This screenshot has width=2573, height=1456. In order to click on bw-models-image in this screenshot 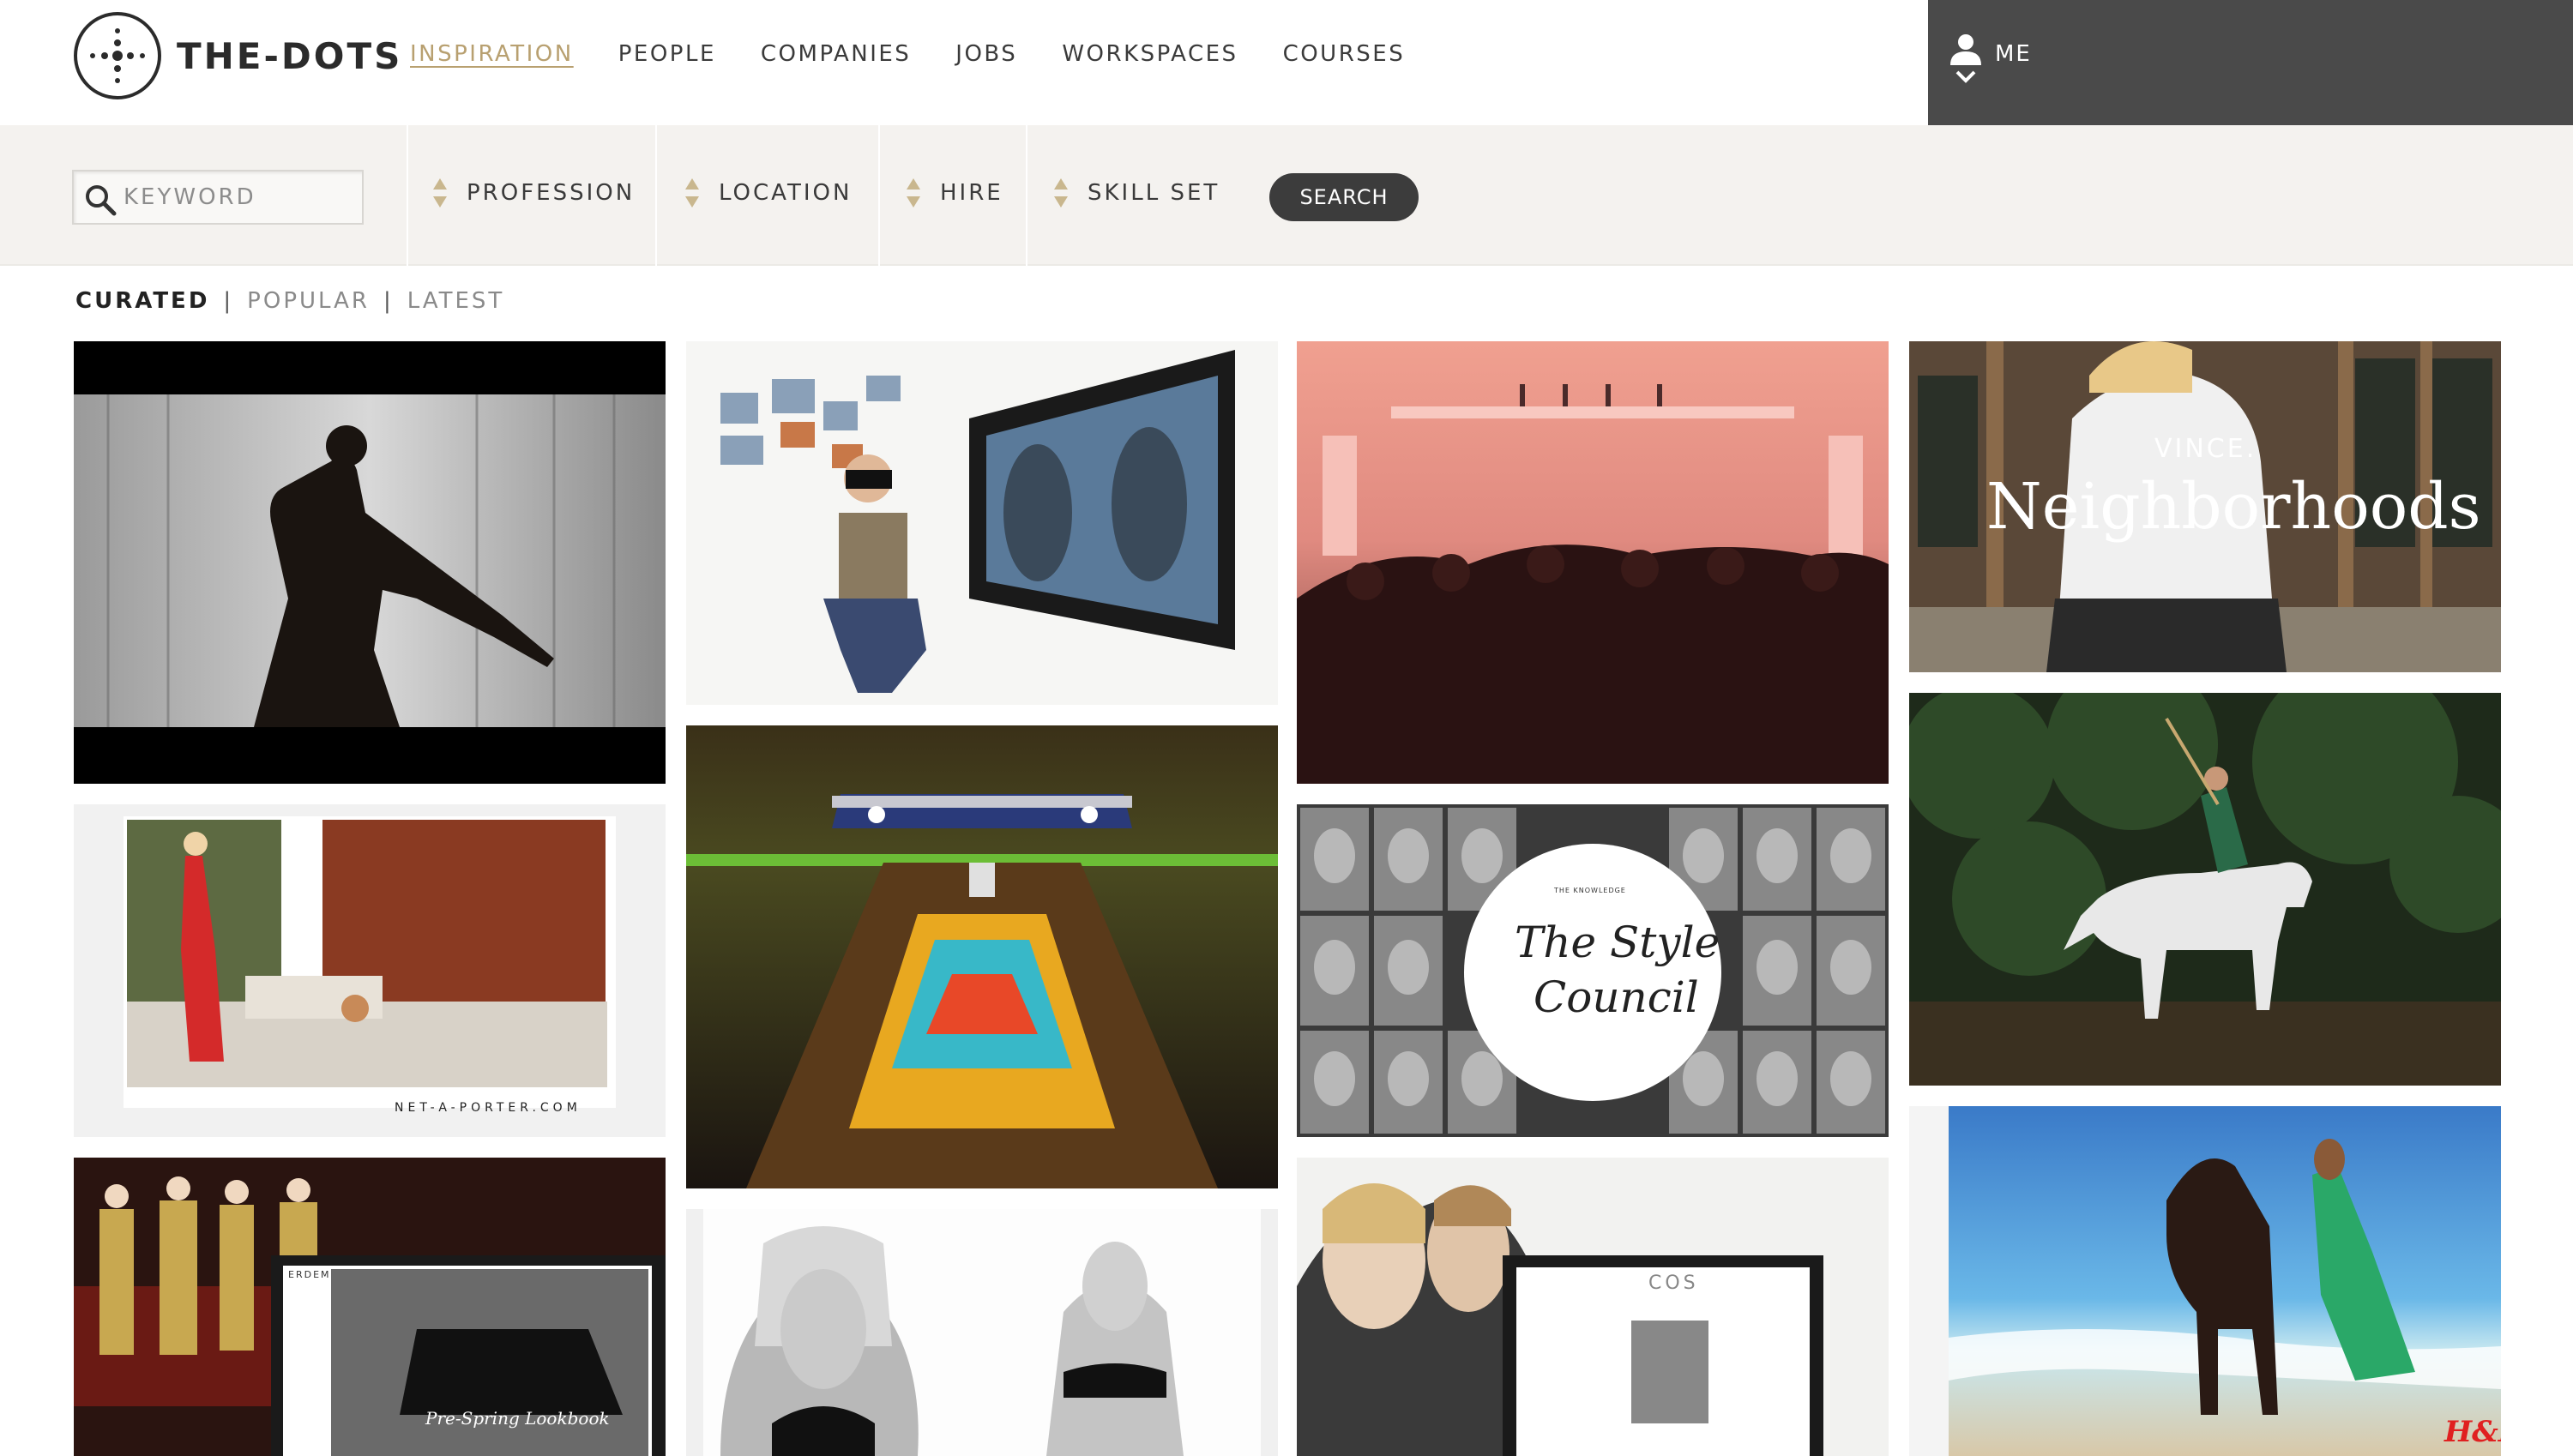, I will do `click(982, 1333)`.